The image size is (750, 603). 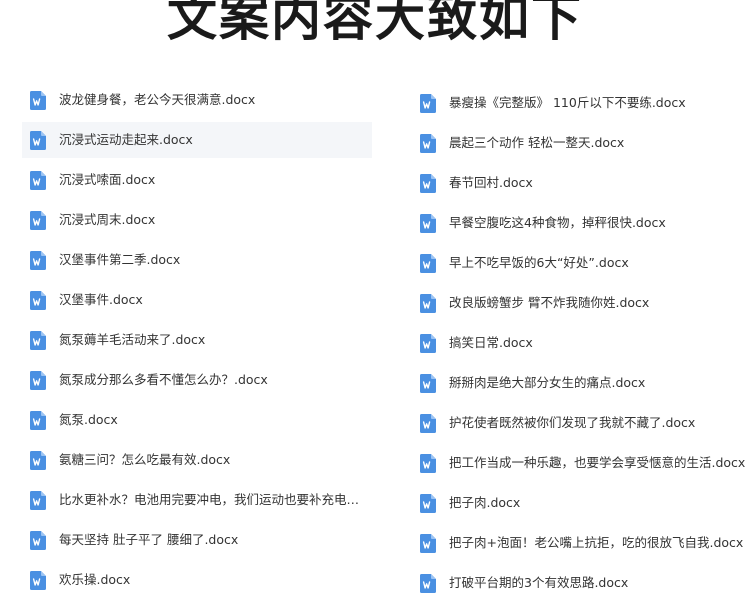 I want to click on file-item: 欢乐操.docx, so click(x=197, y=580).